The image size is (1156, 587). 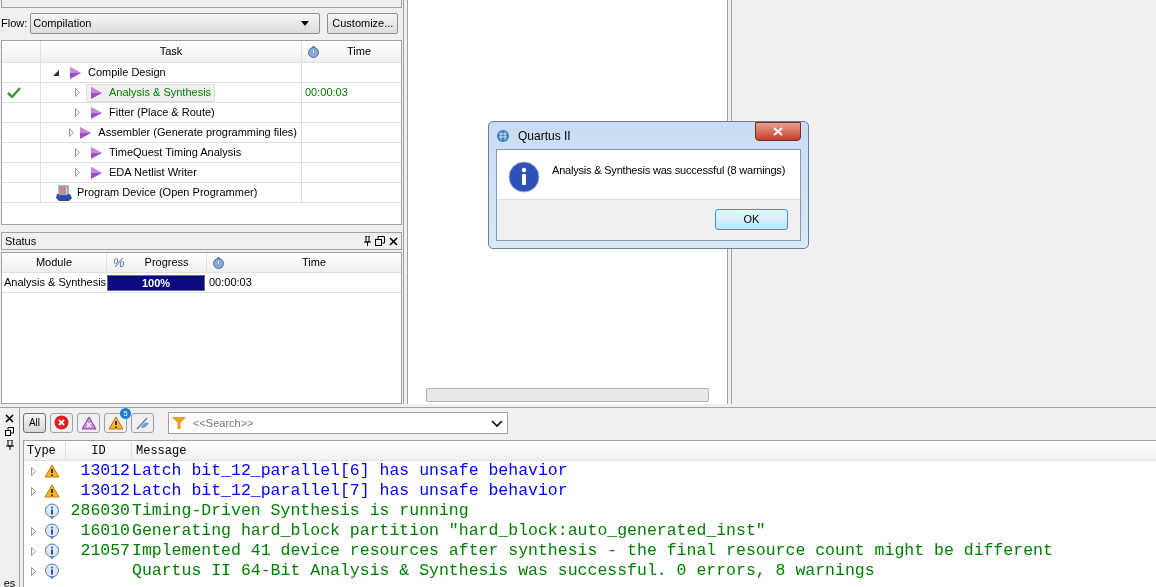 I want to click on message-row: 13012 Latch bit_12_parallel[7] has unsafe behavior, so click(x=590, y=491).